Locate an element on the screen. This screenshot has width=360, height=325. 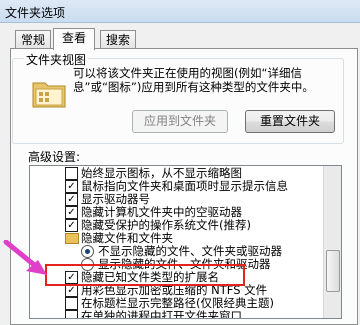
pointer-arrow-icon is located at coordinates (25, 257).